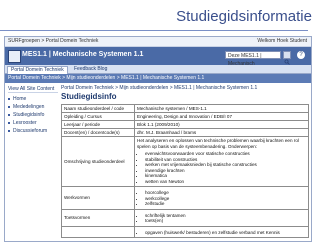 Image resolution: width=320 pixels, height=242 pixels. What do you see at coordinates (33, 99) in the screenshot?
I see `sidebar-item-home: Home` at bounding box center [33, 99].